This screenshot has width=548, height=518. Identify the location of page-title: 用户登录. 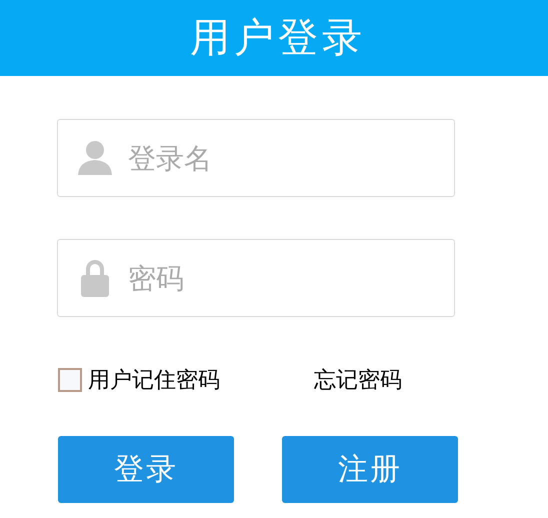
(278, 38).